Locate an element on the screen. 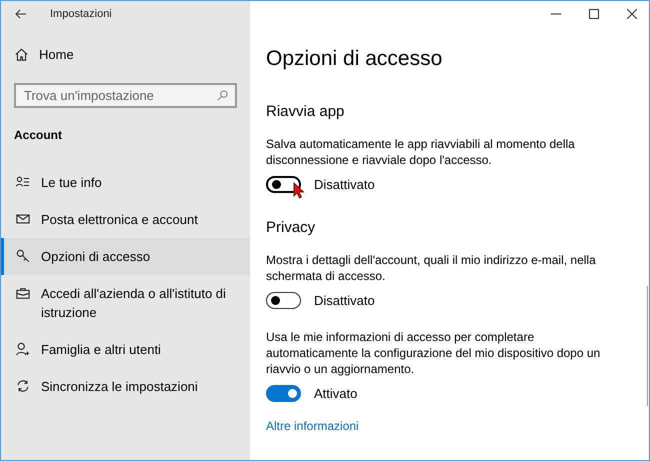  toggle-state-label: Attivato is located at coordinates (336, 393).